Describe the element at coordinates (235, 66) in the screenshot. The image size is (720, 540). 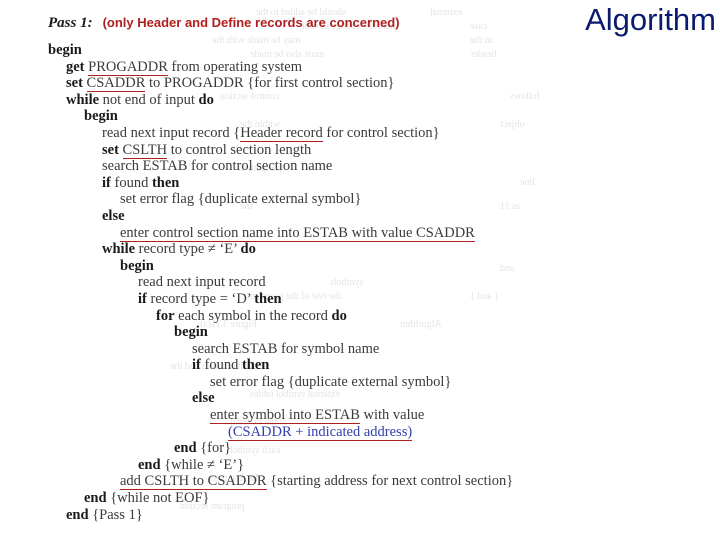
I see `code-text: from operating system` at that location.